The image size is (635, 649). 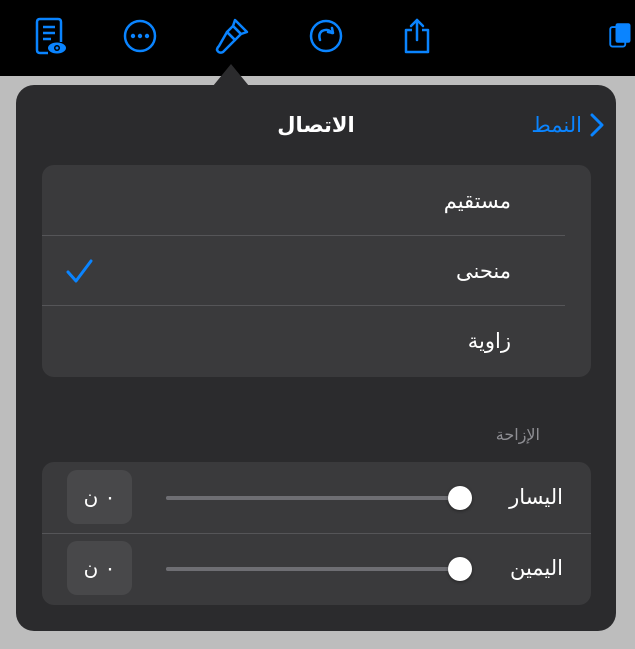 I want to click on offset-right-value-field: ٠ ن, so click(x=99, y=568).